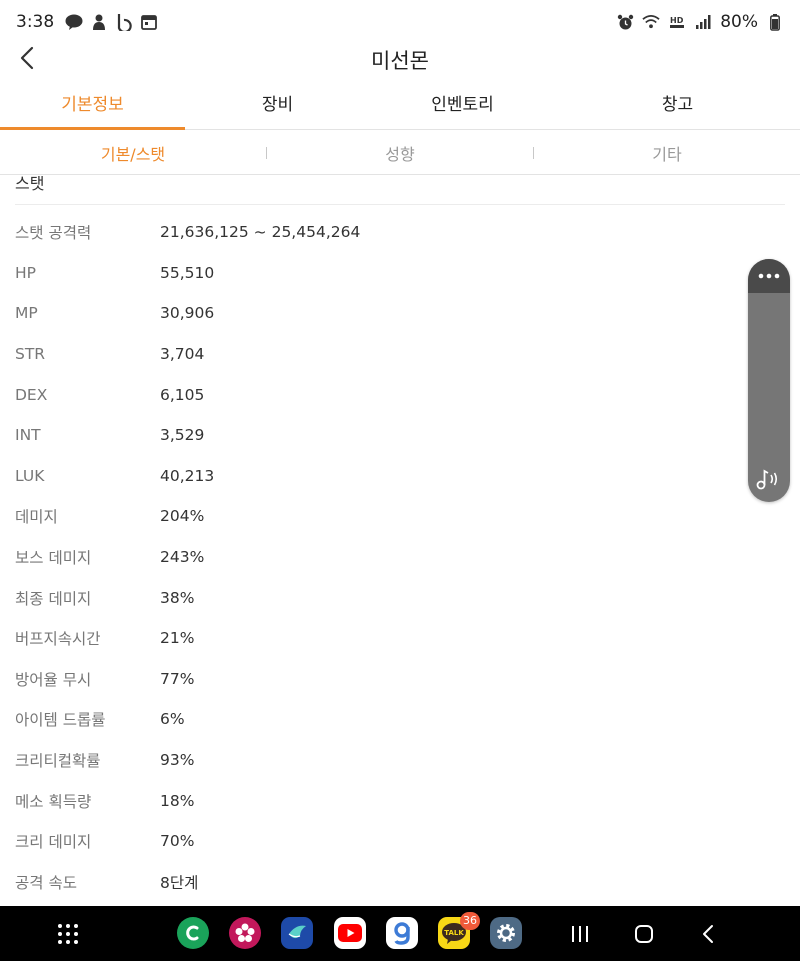 Image resolution: width=800 pixels, height=961 pixels. I want to click on subtab-propensity: 성향, so click(400, 153).